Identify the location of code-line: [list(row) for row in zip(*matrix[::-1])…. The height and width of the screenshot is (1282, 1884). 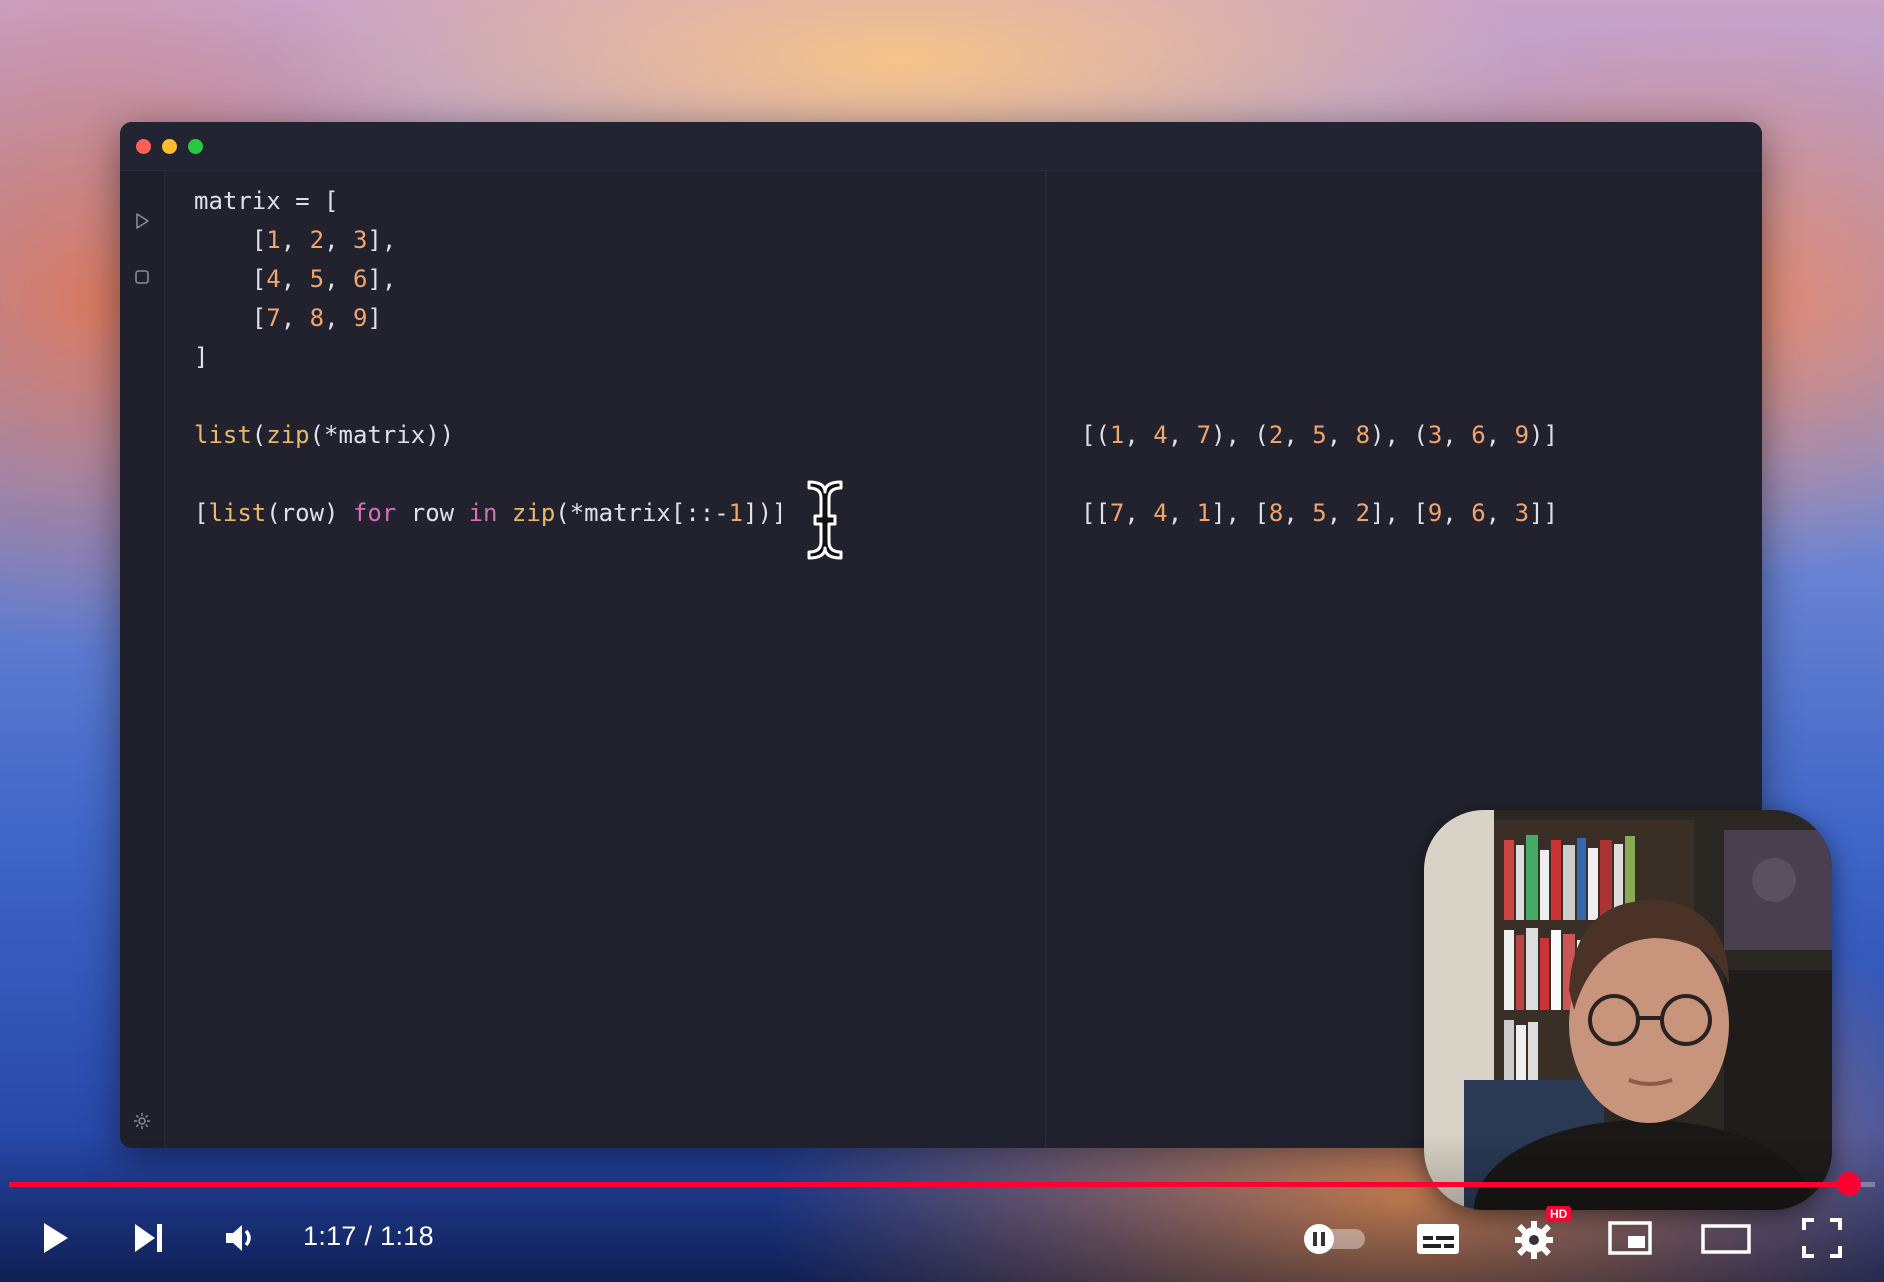
(659, 513).